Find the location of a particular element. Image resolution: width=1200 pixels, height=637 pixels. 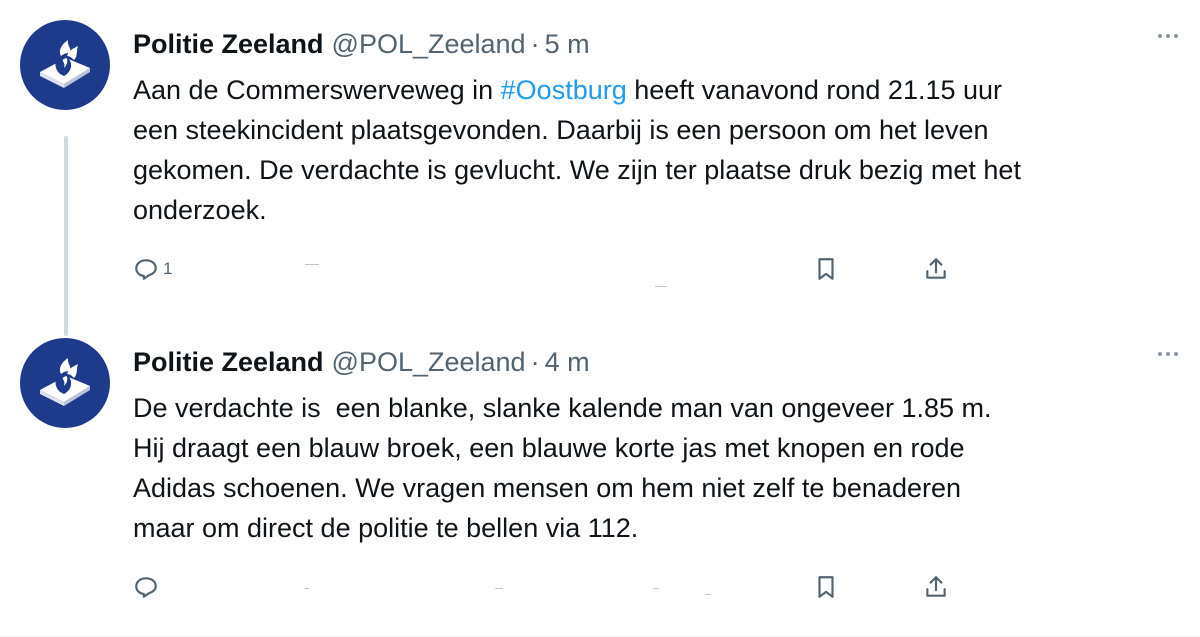

reply-count: 1 is located at coordinates (168, 268).